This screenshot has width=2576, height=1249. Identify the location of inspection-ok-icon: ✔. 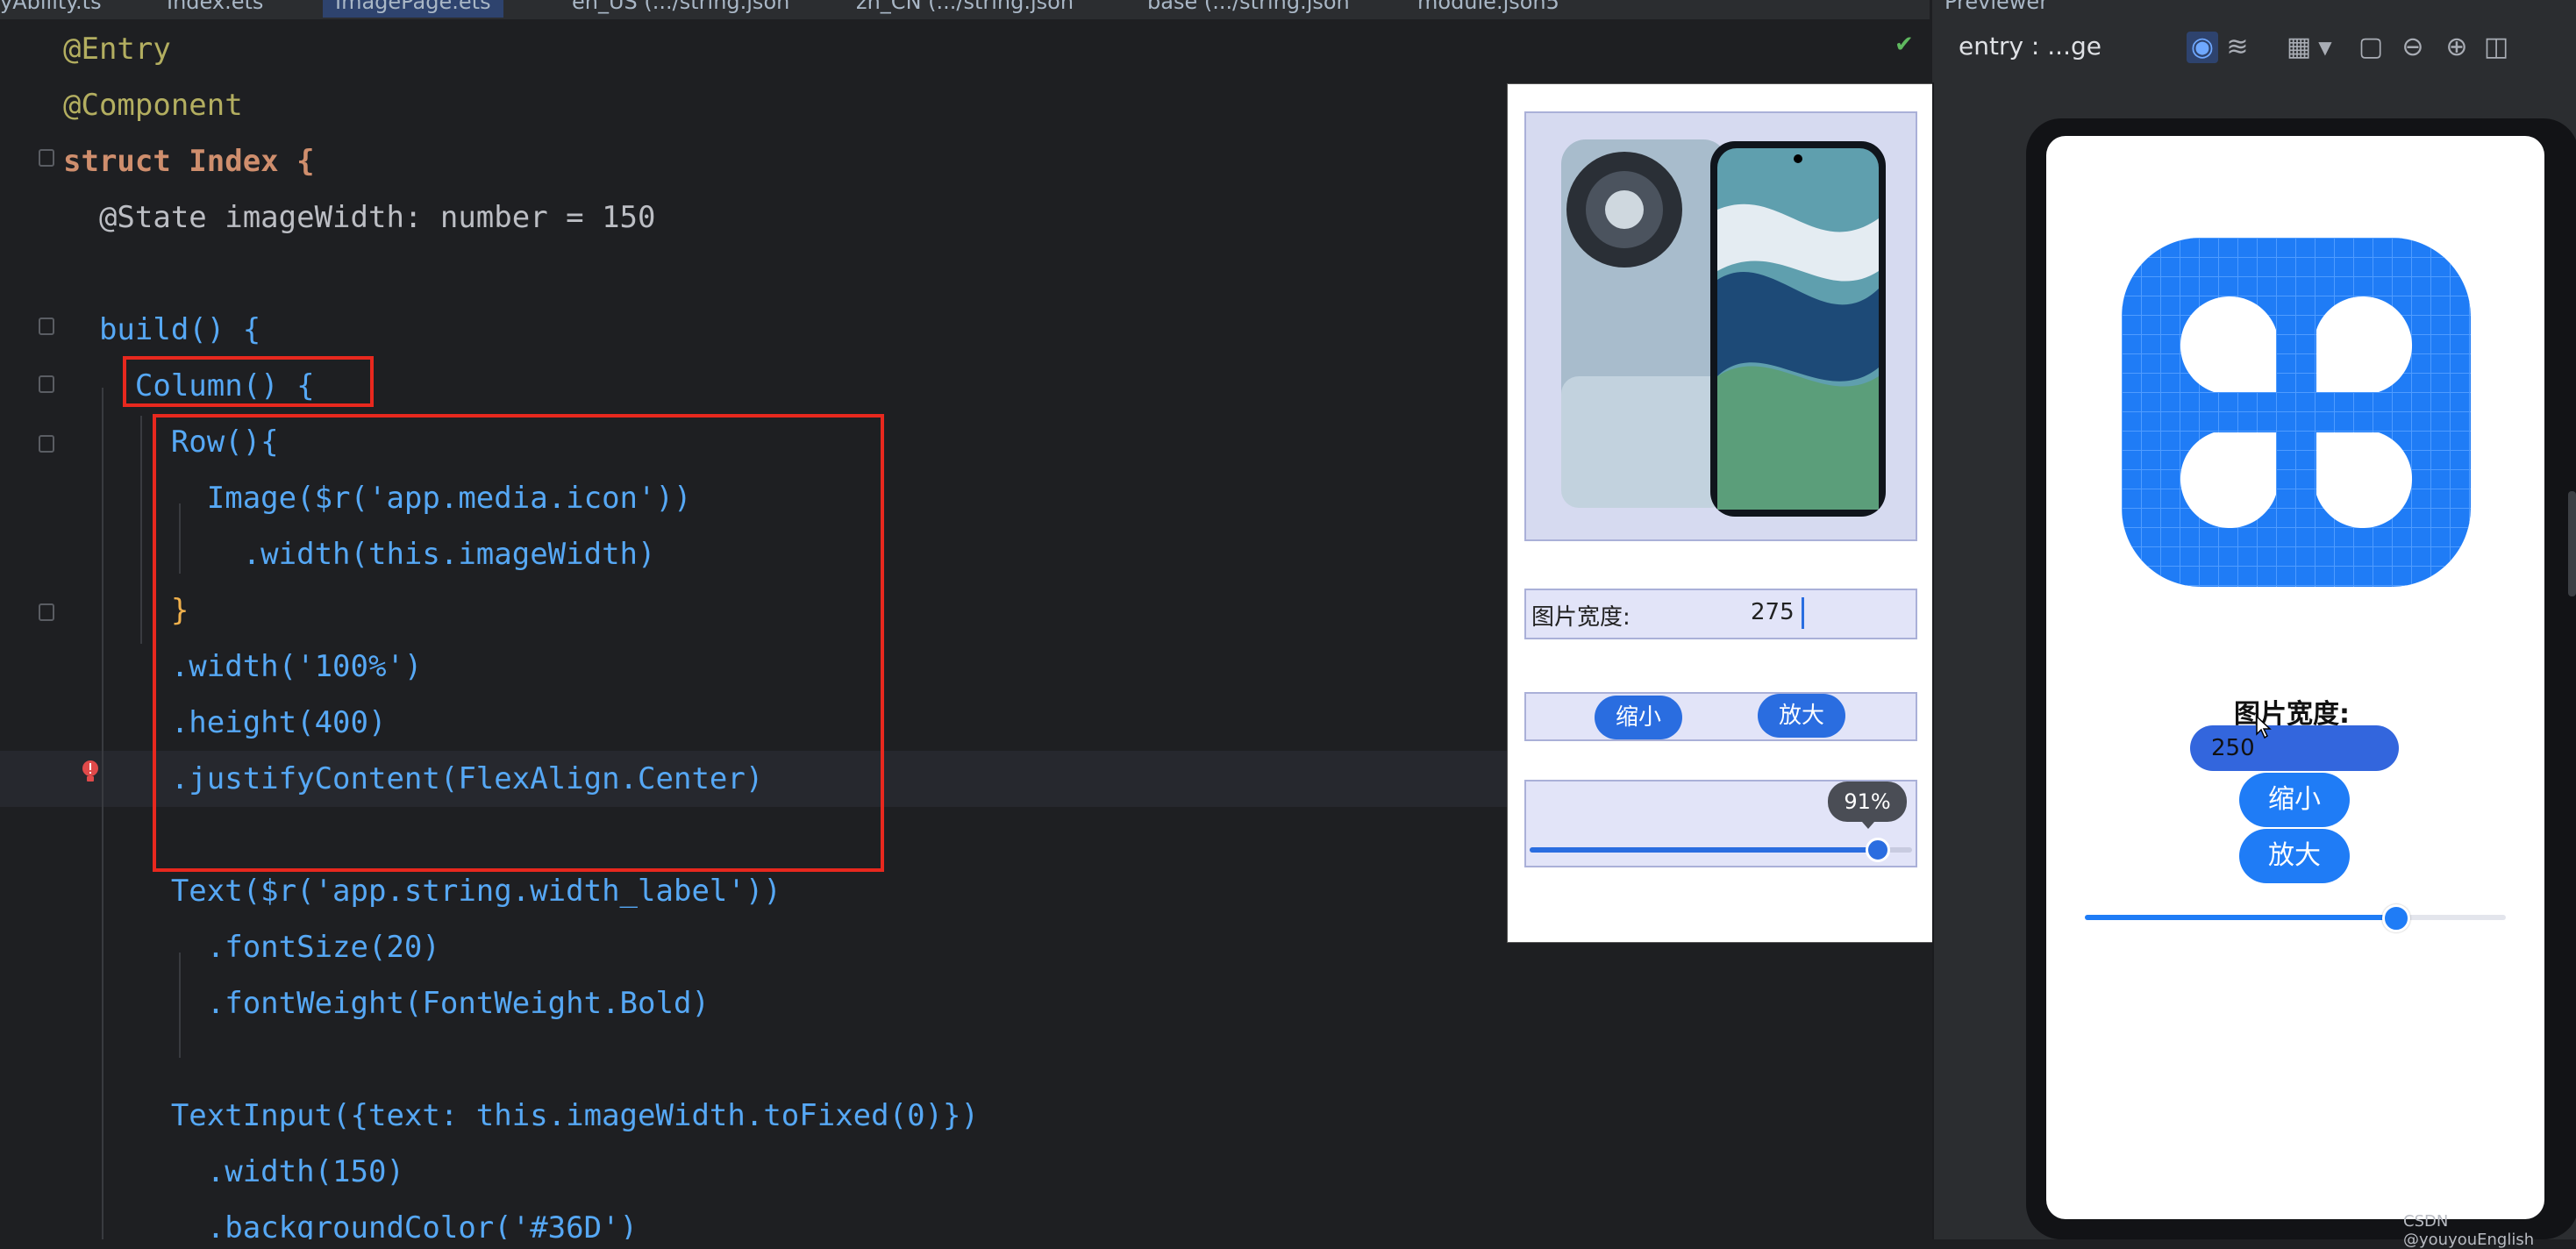
(1907, 45).